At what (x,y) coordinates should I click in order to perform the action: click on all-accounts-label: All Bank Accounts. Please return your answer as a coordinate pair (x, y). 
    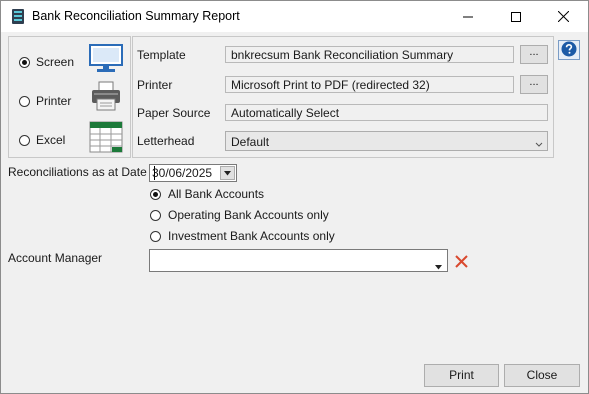
    Looking at the image, I should click on (216, 194).